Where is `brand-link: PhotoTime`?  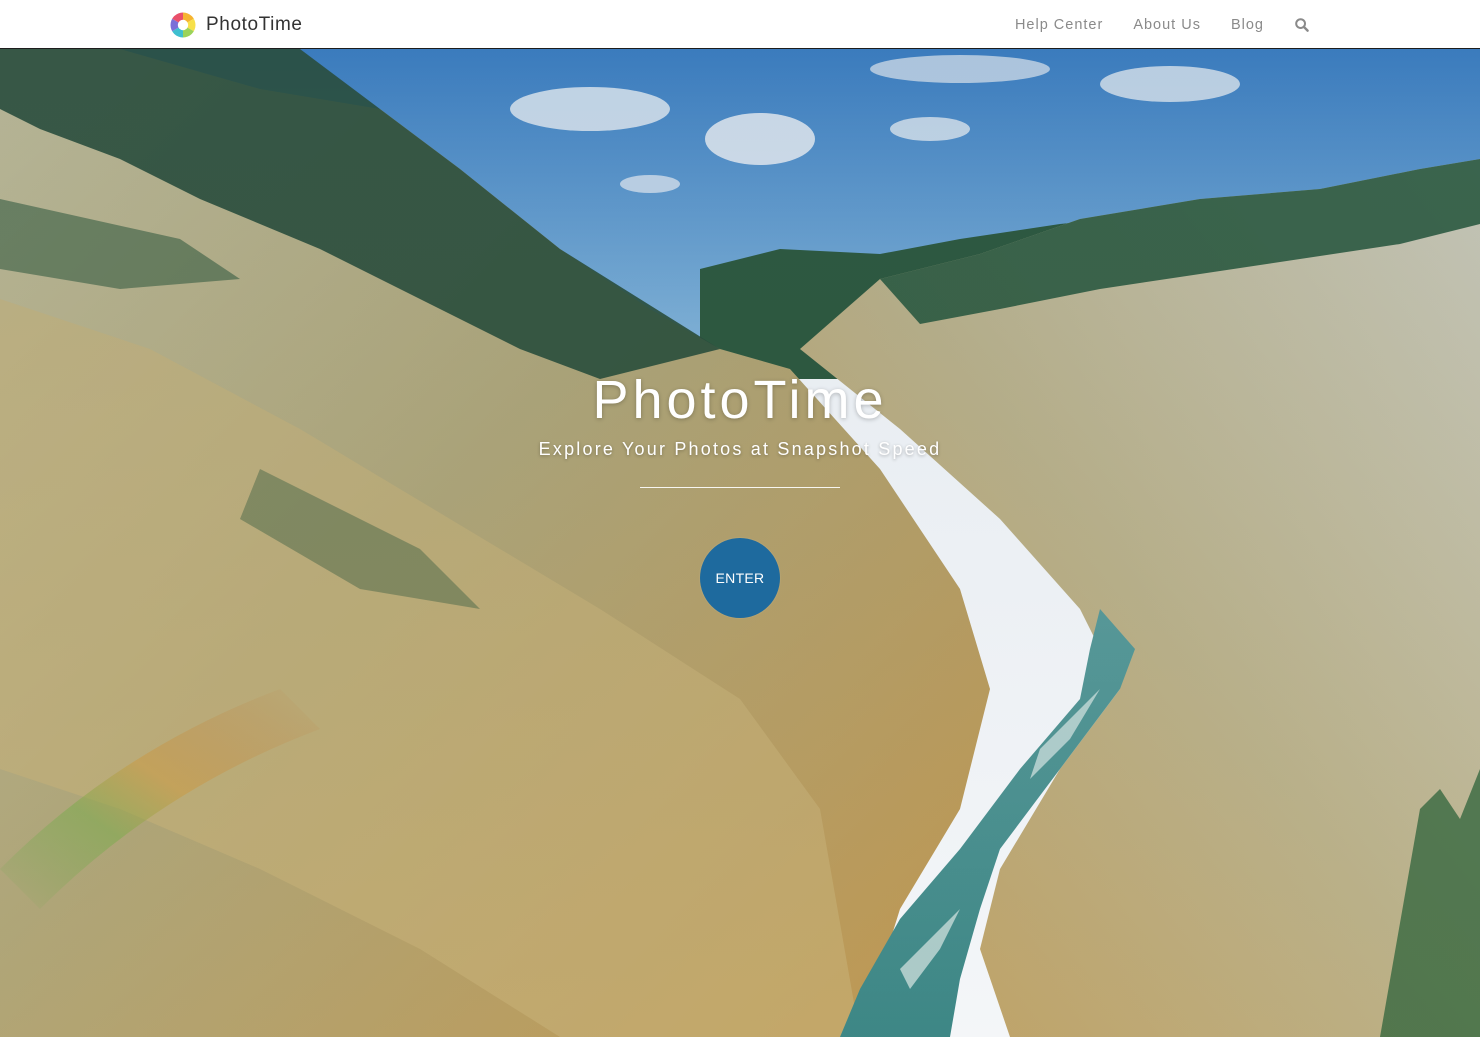
brand-link: PhotoTime is located at coordinates (236, 25).